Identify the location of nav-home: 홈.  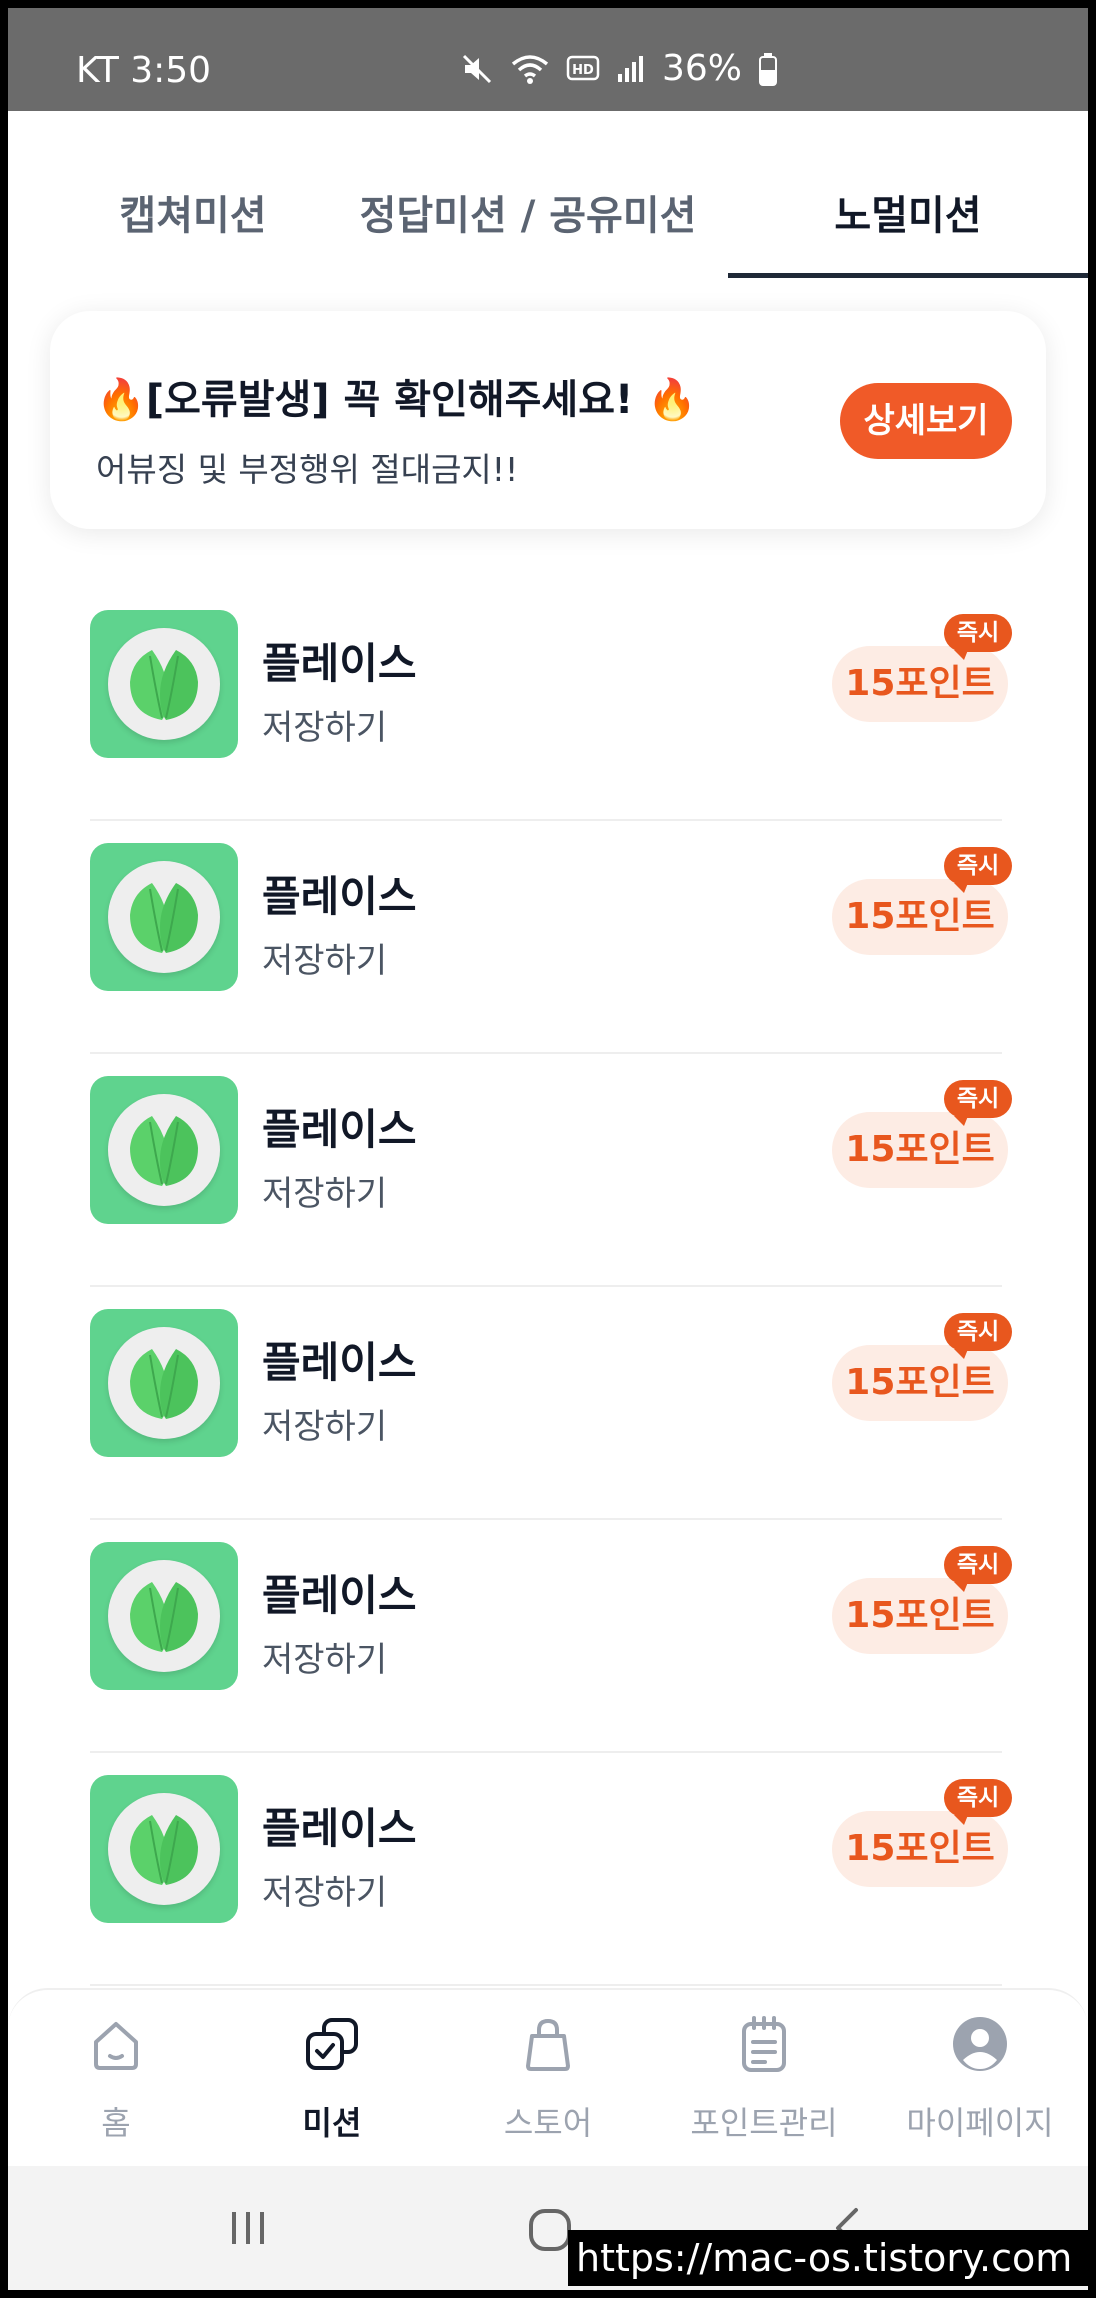
(116, 2079).